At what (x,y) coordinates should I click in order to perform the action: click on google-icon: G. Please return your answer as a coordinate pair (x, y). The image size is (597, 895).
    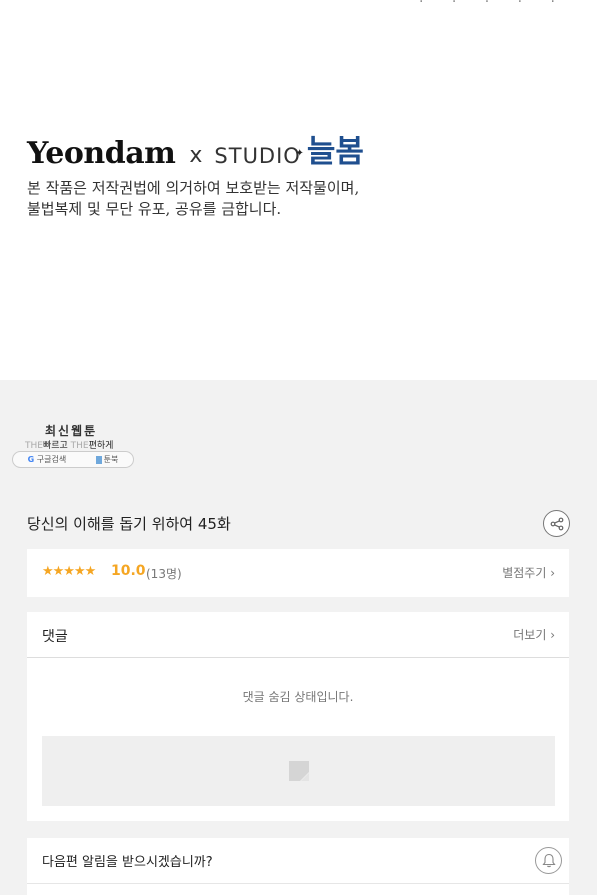
    Looking at the image, I should click on (31, 459).